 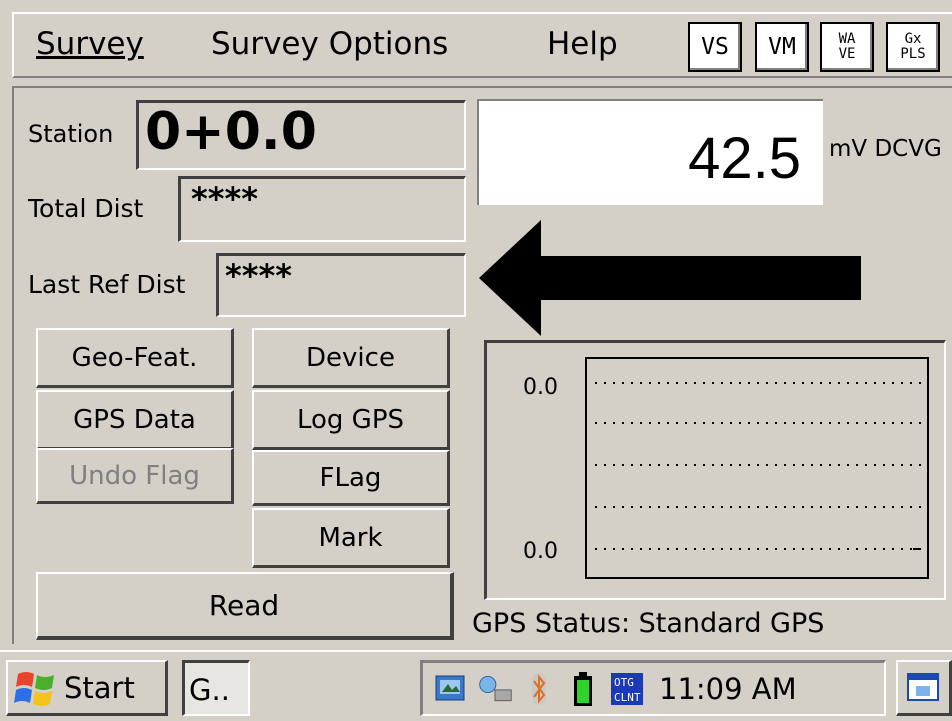 I want to click on mark-button: Mark, so click(x=351, y=538).